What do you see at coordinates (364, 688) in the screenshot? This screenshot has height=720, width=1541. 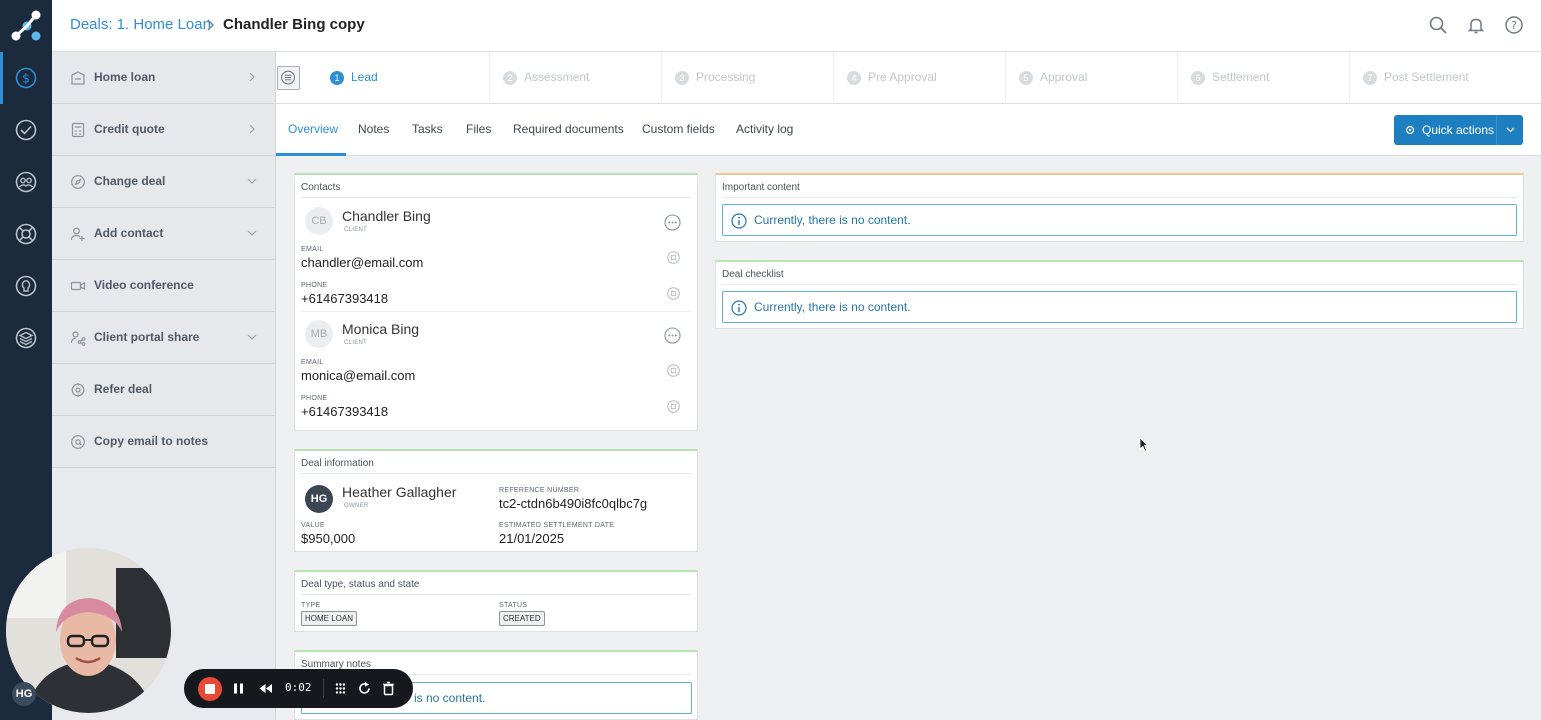 I see `restart-icon` at bounding box center [364, 688].